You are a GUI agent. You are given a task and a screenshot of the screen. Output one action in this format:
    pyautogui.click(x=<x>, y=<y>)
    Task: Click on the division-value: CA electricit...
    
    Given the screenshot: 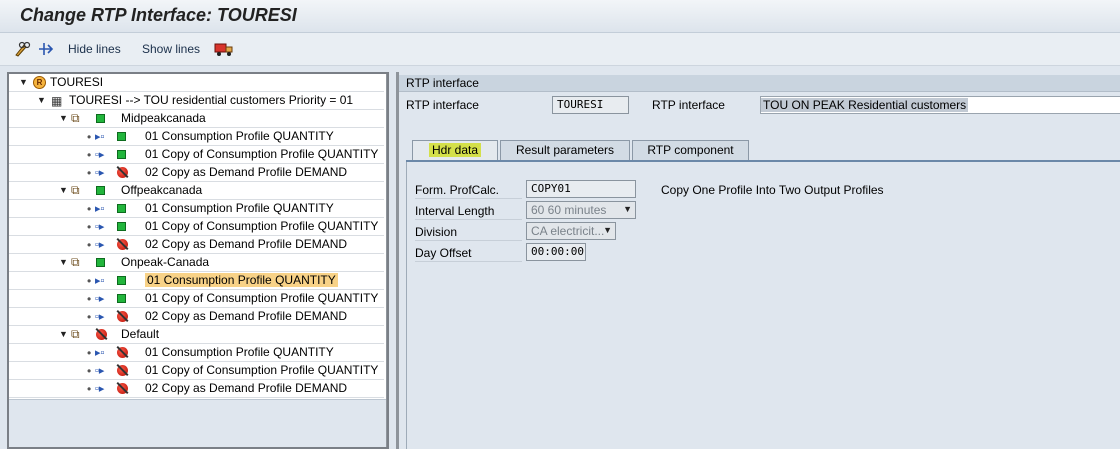 What is the action you would take?
    pyautogui.click(x=568, y=231)
    